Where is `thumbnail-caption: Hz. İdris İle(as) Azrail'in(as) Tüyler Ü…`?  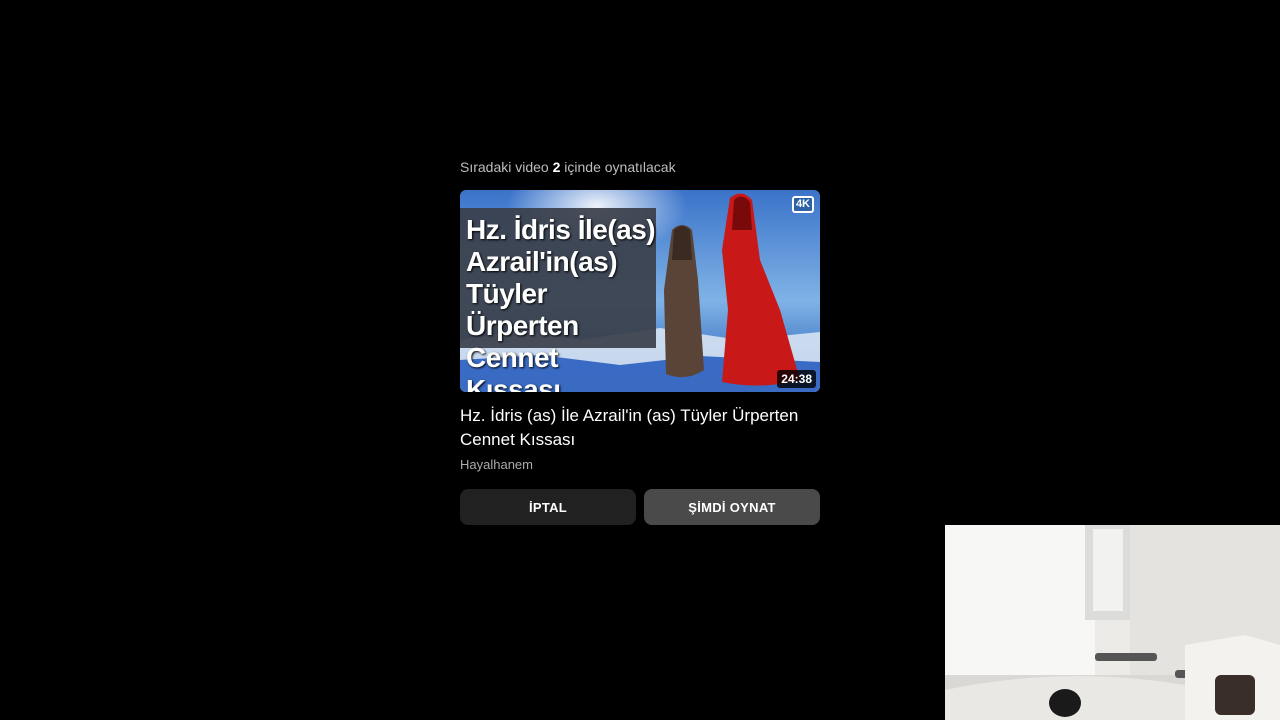
thumbnail-caption: Hz. İdris İle(as) Azrail'in(as) Tüyler Ü… is located at coordinates (561, 303).